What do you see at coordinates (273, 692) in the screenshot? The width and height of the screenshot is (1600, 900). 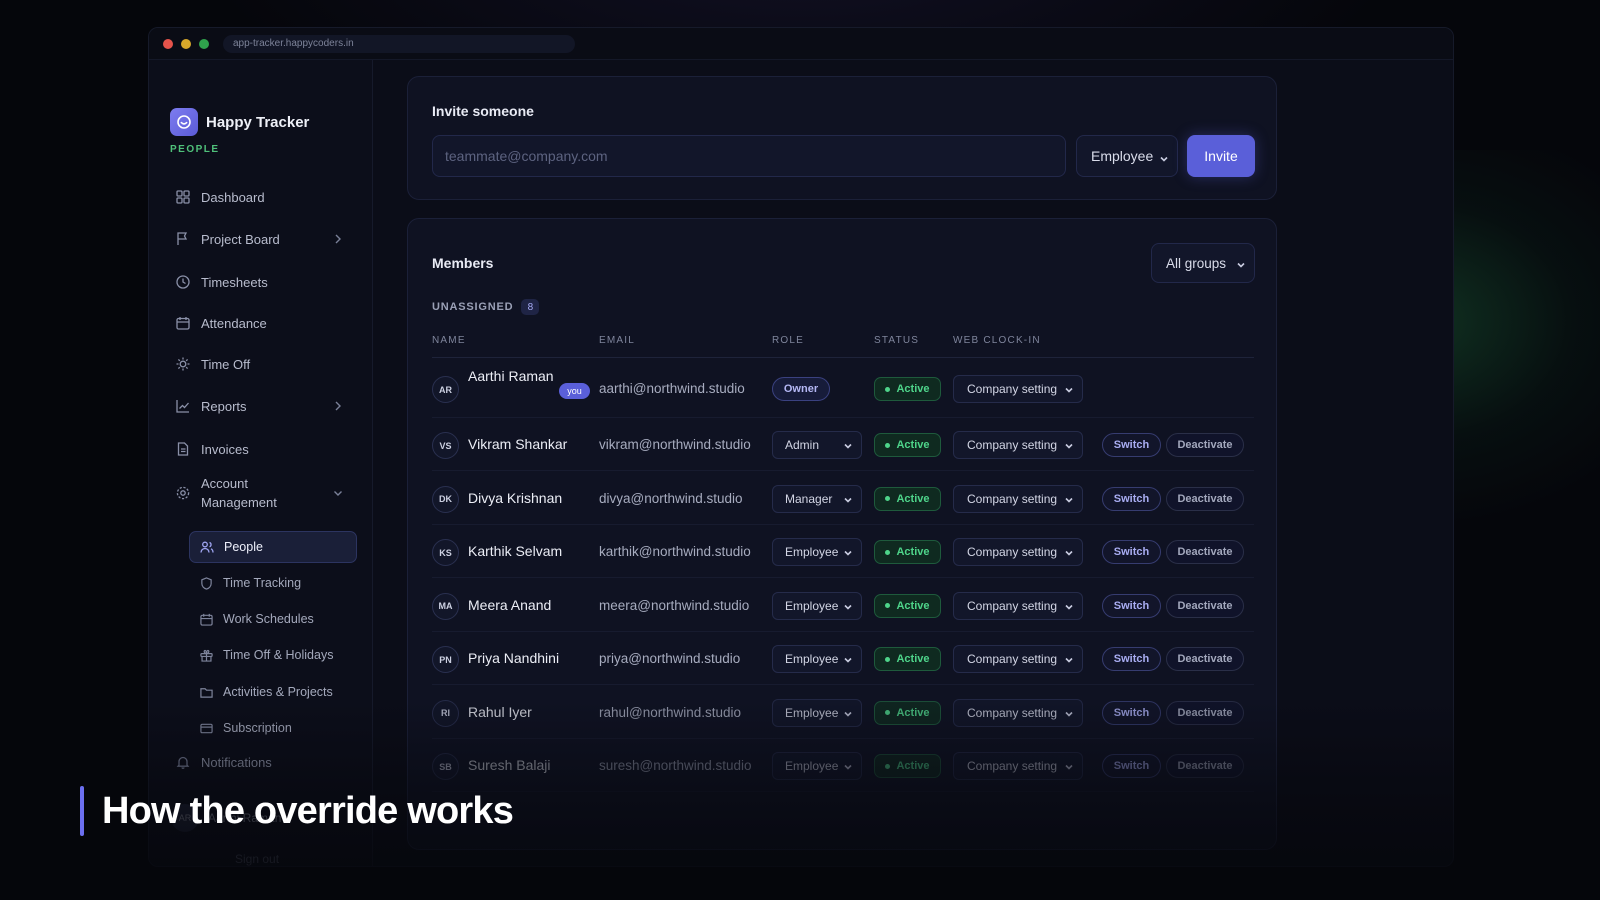 I see `sidebar-subitem-activities-projects: Activities & Projects` at bounding box center [273, 692].